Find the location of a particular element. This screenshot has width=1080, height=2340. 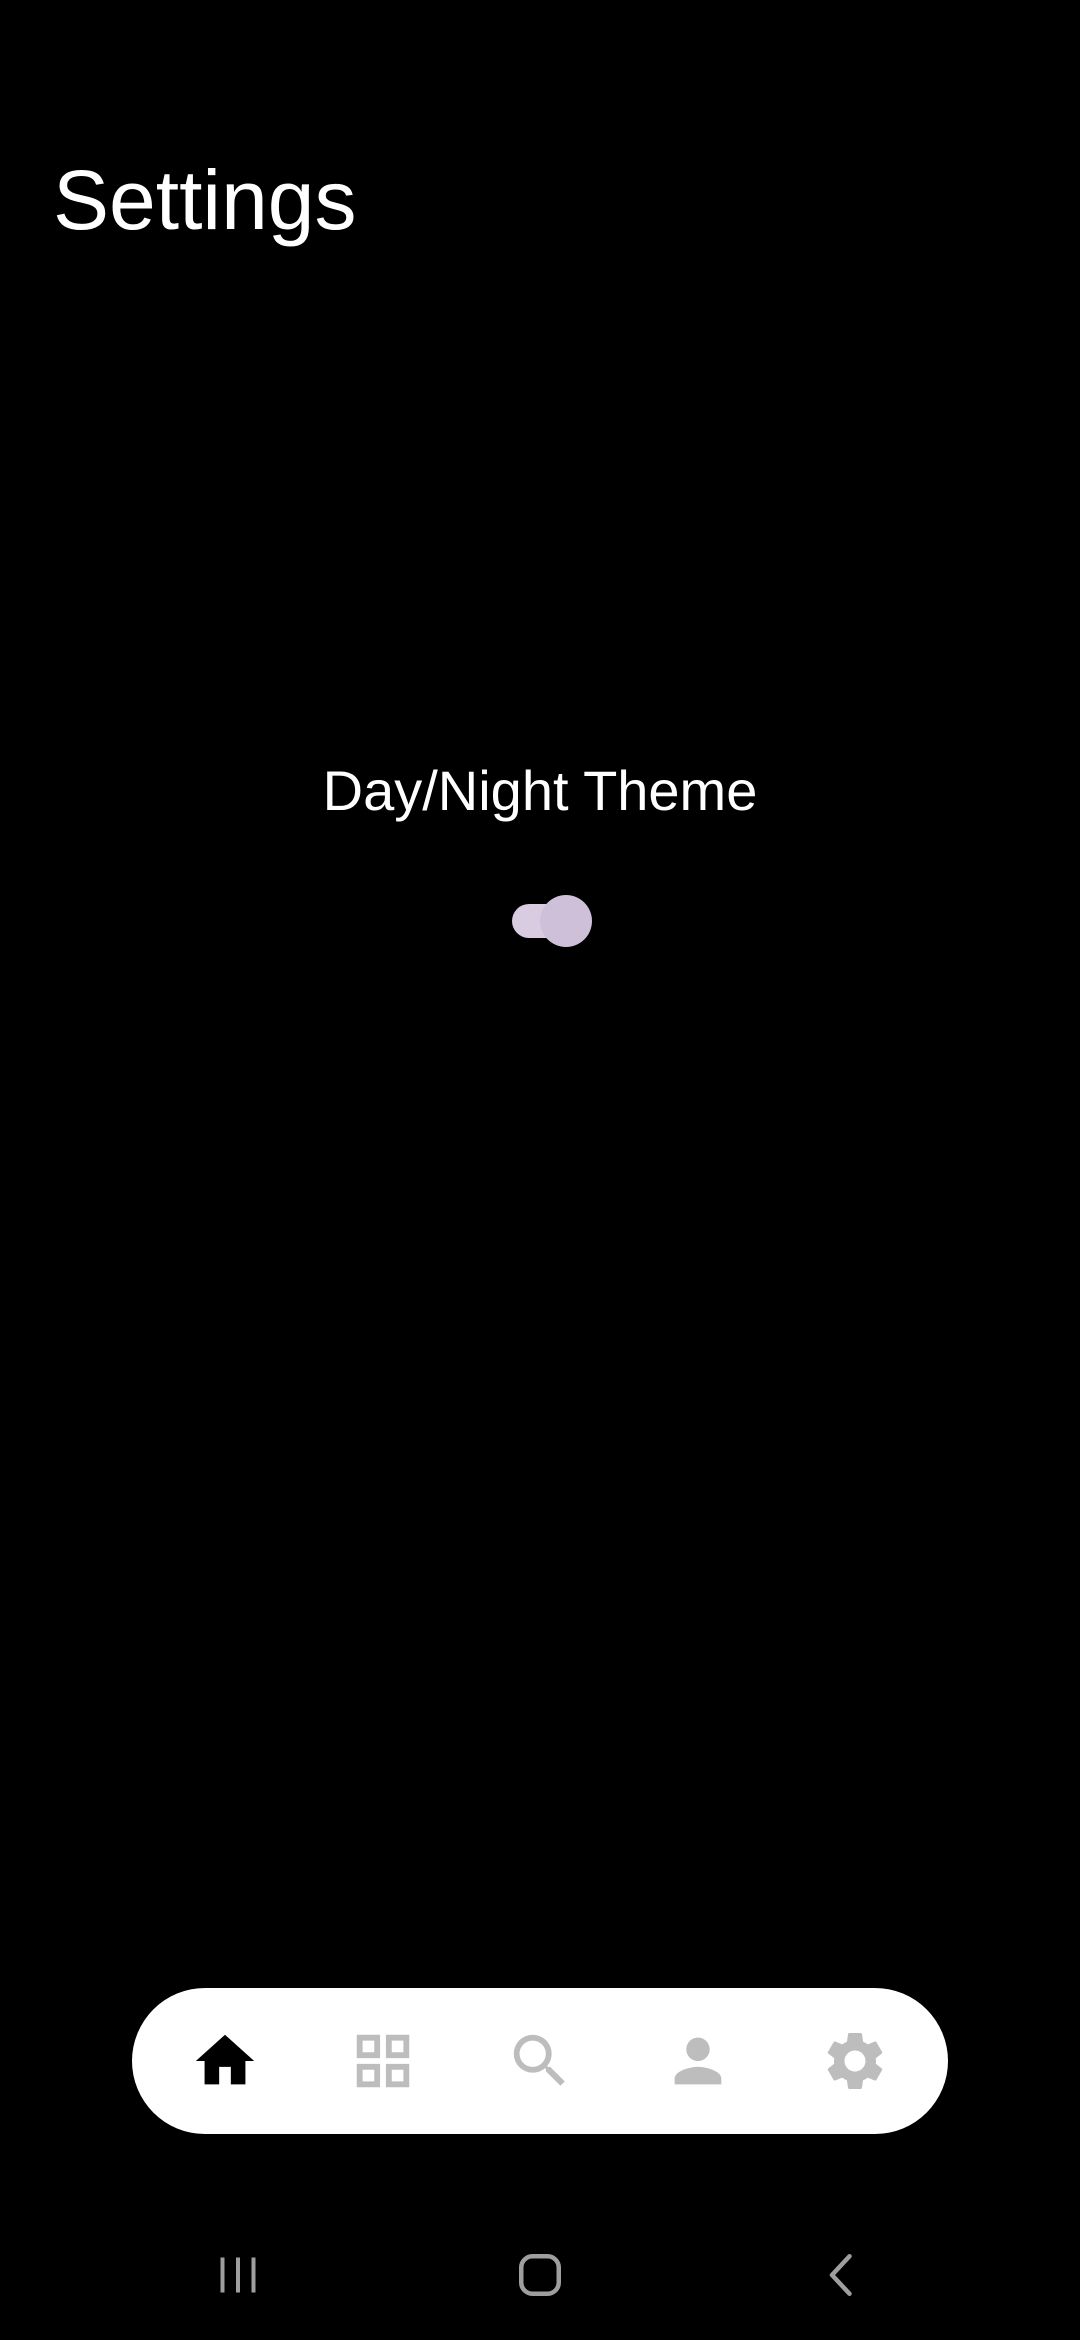

back-button is located at coordinates (842, 2275).